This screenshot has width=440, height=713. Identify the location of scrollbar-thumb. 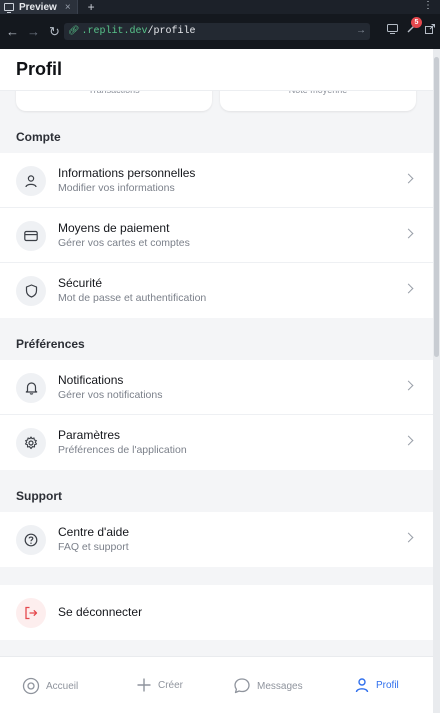
(436, 207).